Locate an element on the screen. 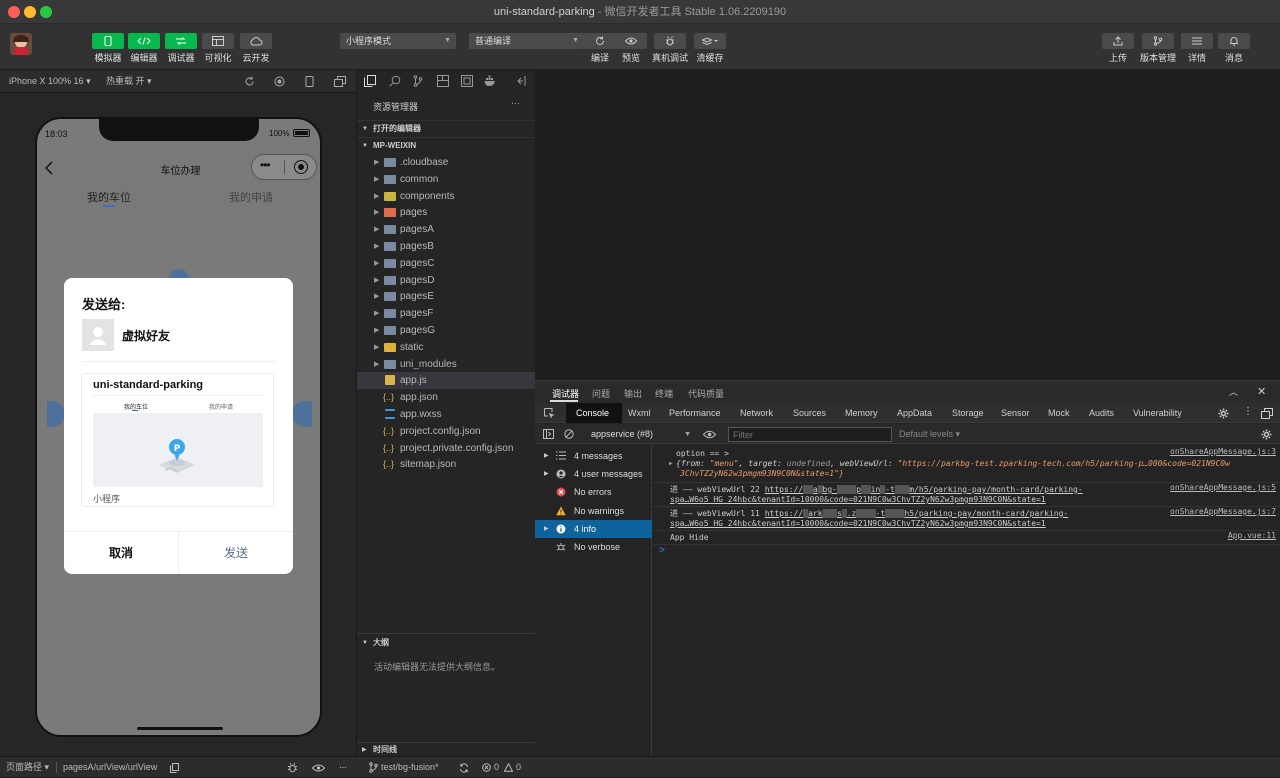 This screenshot has width=1280, height=778. message-filter-item: ▶ 4 user messages is located at coordinates (593, 474).